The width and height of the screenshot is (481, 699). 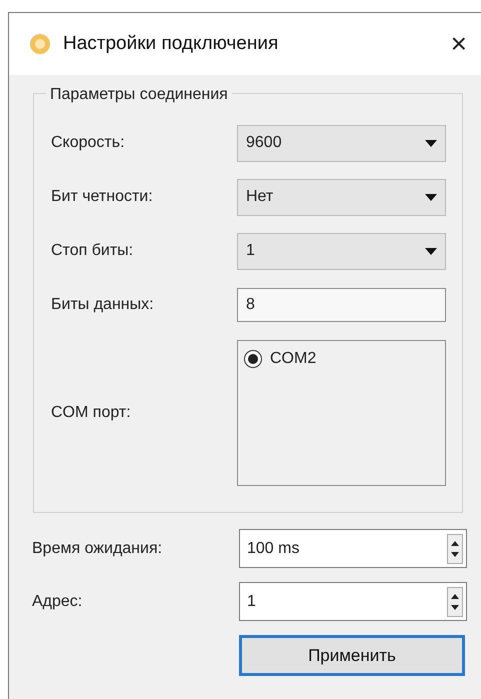 What do you see at coordinates (92, 251) in the screenshot?
I see `field-label: Стоп биты:` at bounding box center [92, 251].